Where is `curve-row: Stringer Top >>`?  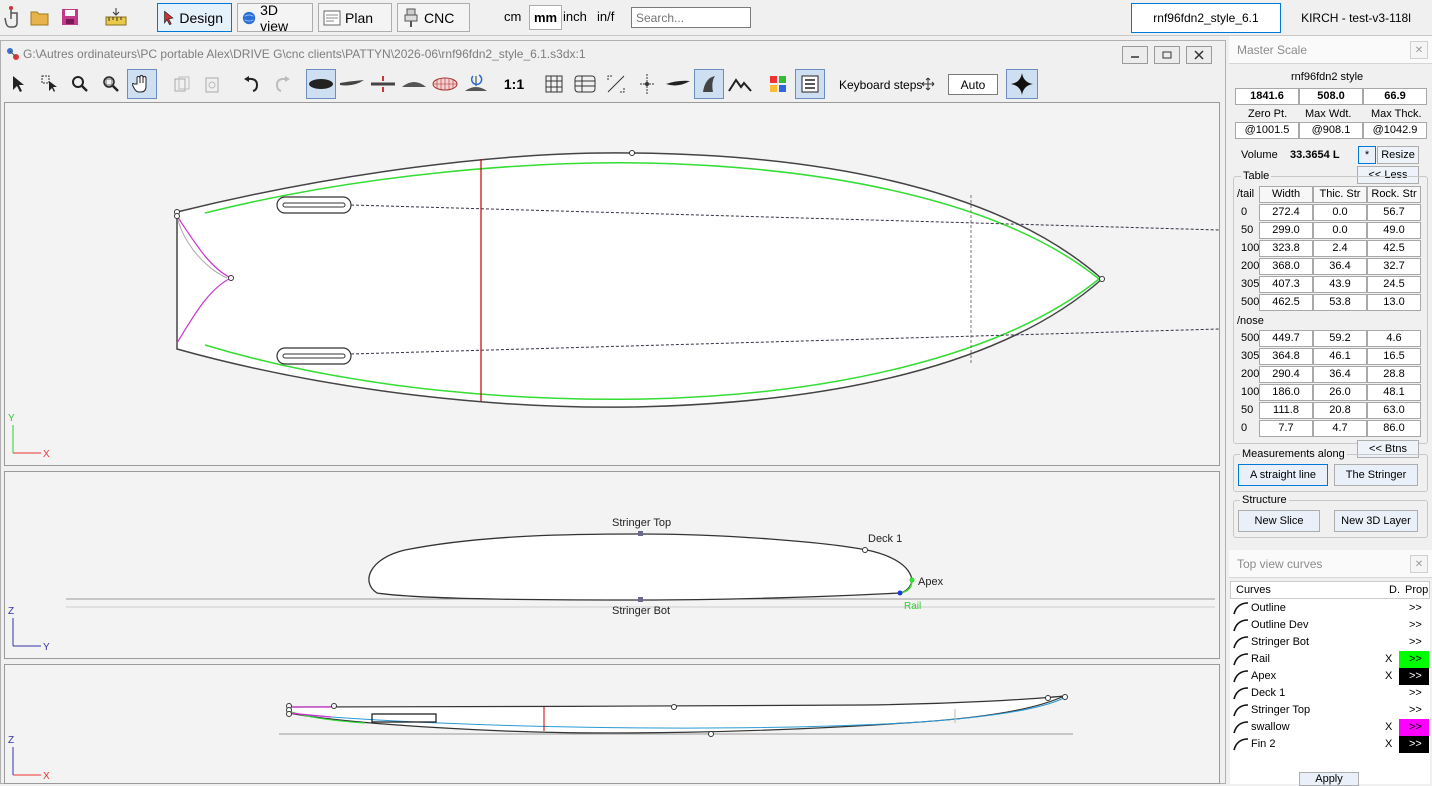 curve-row: Stringer Top >> is located at coordinates (1330, 710).